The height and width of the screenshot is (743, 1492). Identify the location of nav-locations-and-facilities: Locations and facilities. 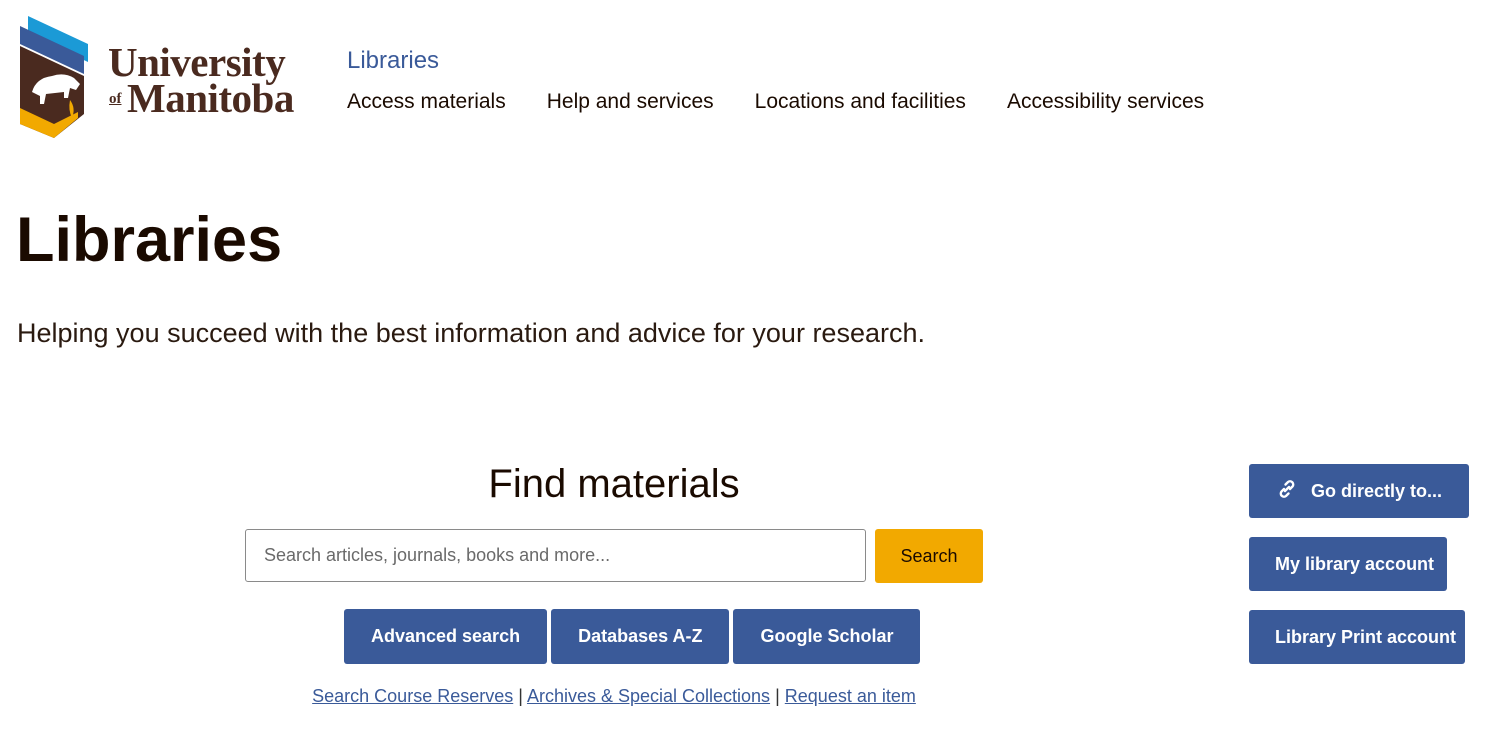
(860, 102).